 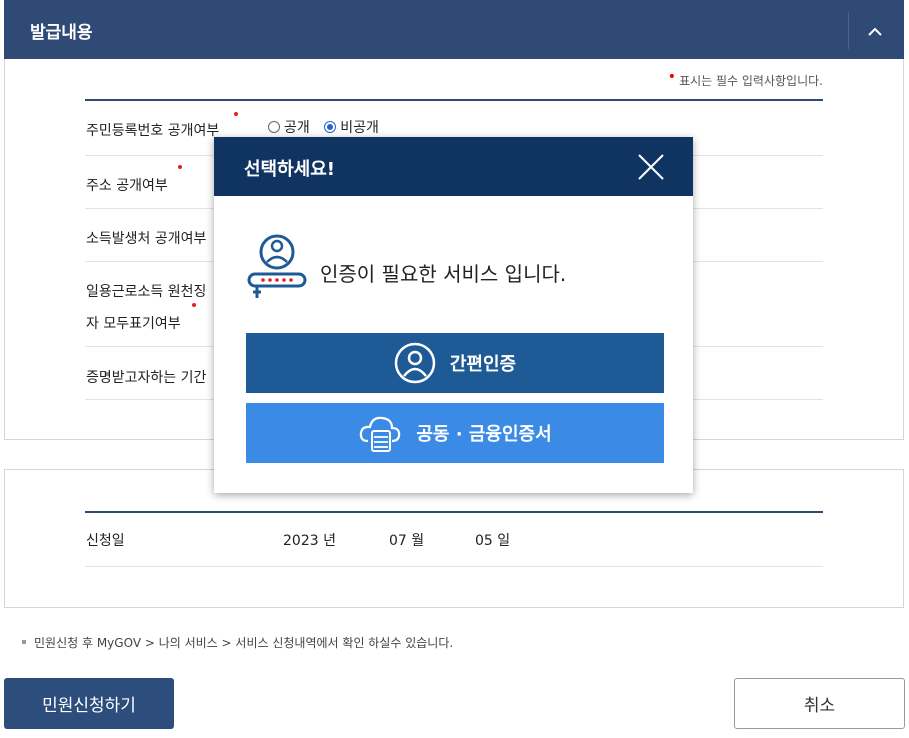 I want to click on cloud-server-icon, so click(x=380, y=434).